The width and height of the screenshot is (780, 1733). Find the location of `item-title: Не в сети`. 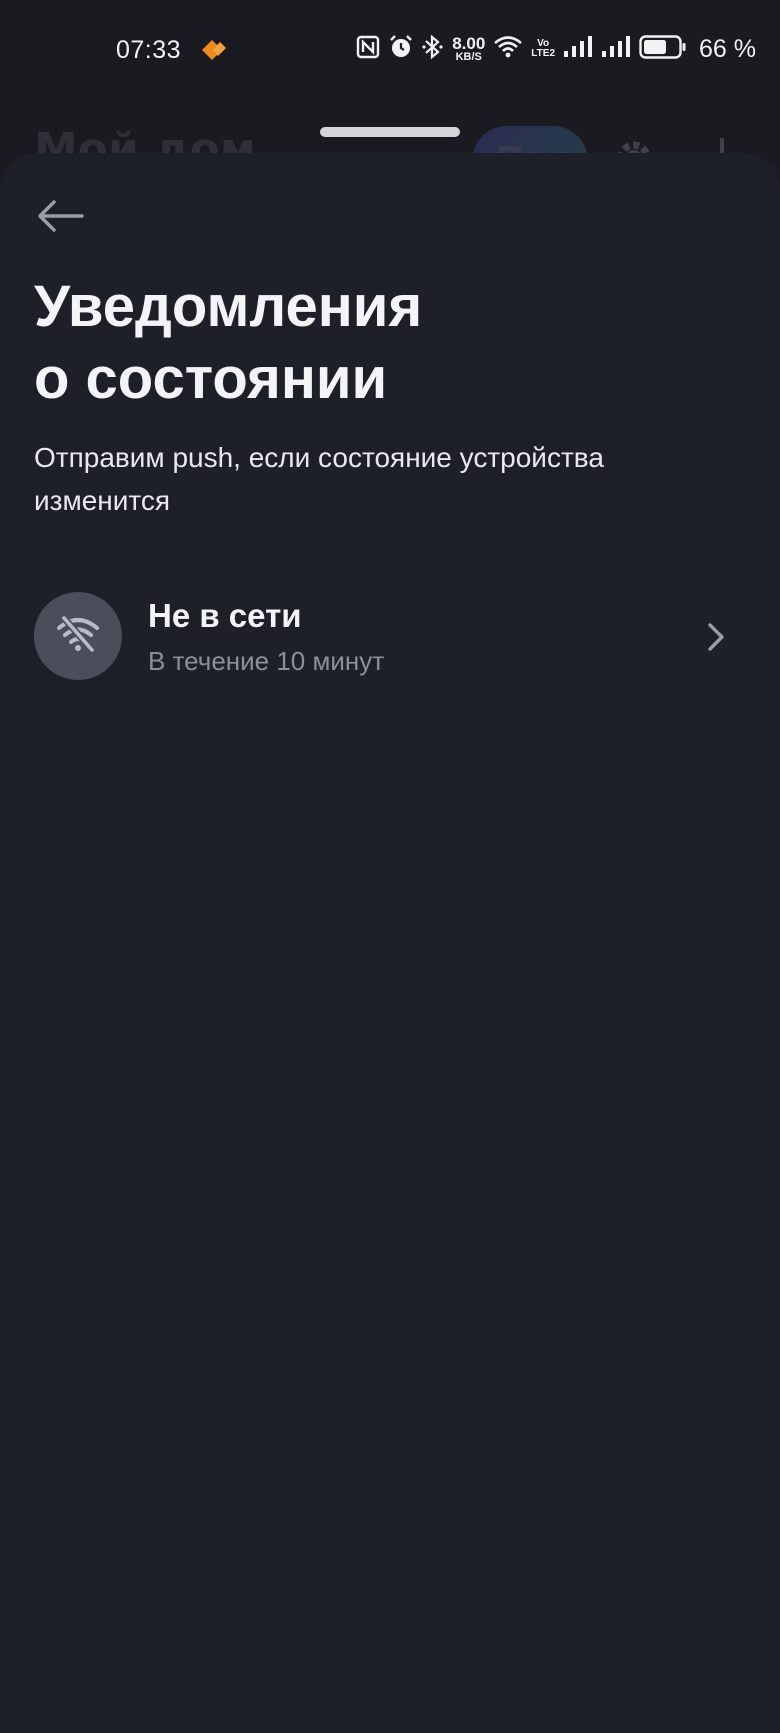

item-title: Не в сети is located at coordinates (225, 615).